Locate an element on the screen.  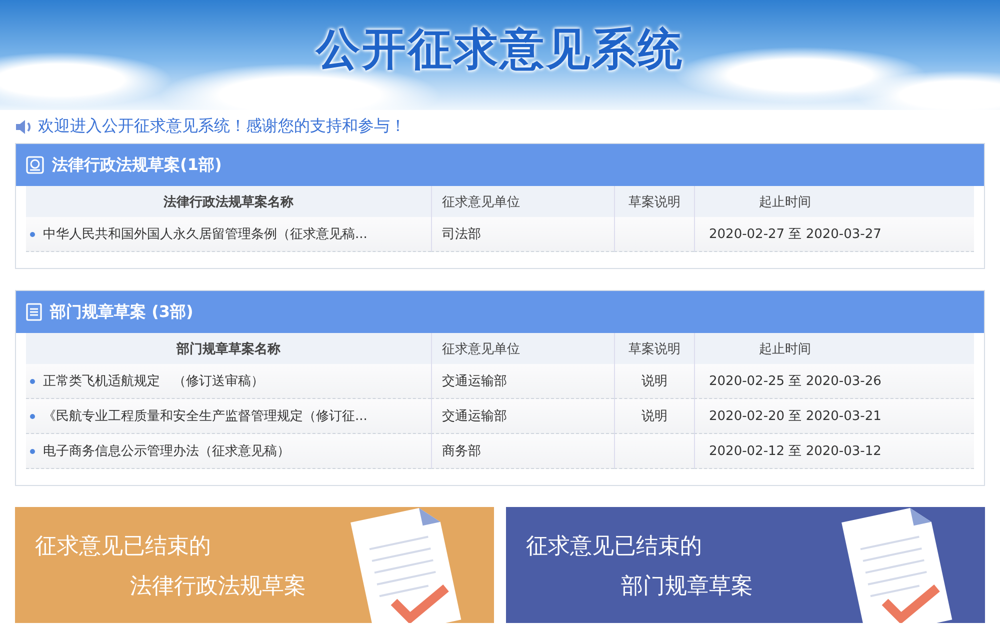
system-title: 公开征求意见系统 is located at coordinates (500, 50).